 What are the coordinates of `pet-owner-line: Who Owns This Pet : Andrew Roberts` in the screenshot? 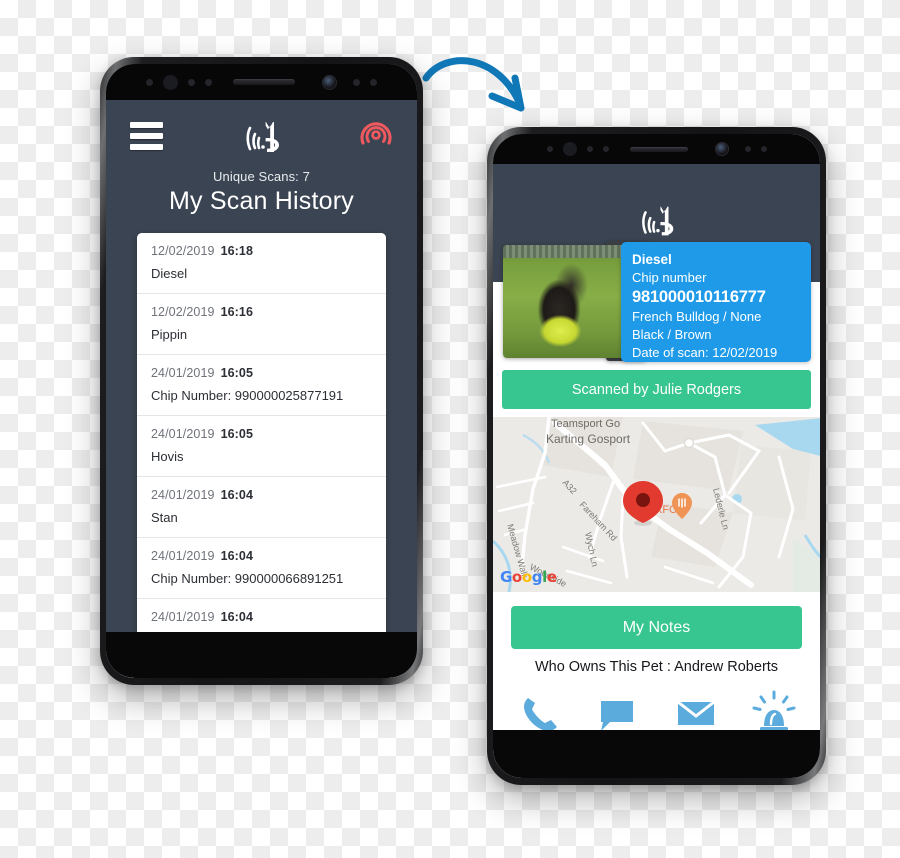 It's located at (656, 667).